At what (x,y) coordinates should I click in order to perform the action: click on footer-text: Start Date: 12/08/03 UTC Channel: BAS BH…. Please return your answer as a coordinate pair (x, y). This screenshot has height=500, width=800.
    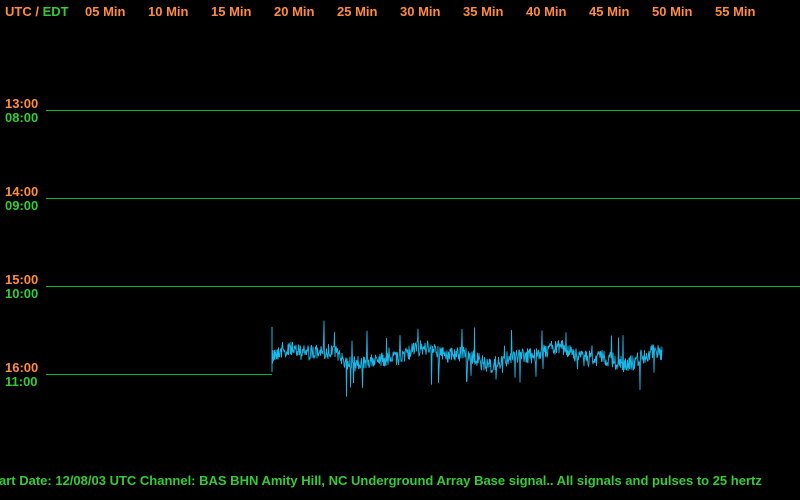
    Looking at the image, I should click on (381, 480).